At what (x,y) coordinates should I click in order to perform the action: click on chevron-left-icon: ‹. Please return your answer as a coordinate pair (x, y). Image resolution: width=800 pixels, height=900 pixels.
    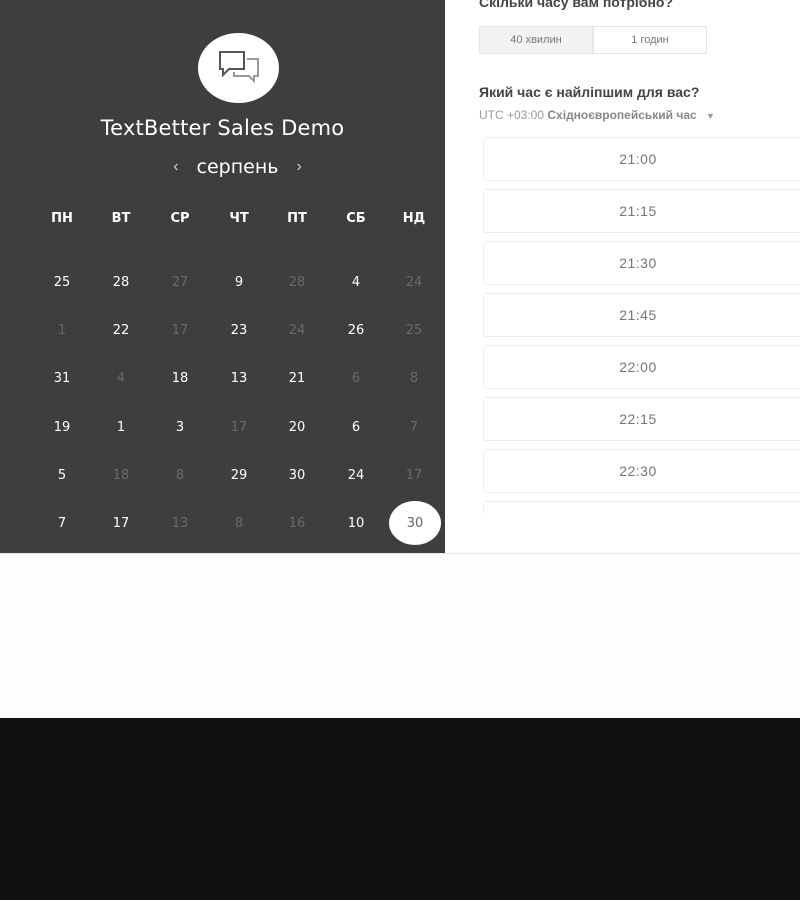
    Looking at the image, I should click on (175, 167).